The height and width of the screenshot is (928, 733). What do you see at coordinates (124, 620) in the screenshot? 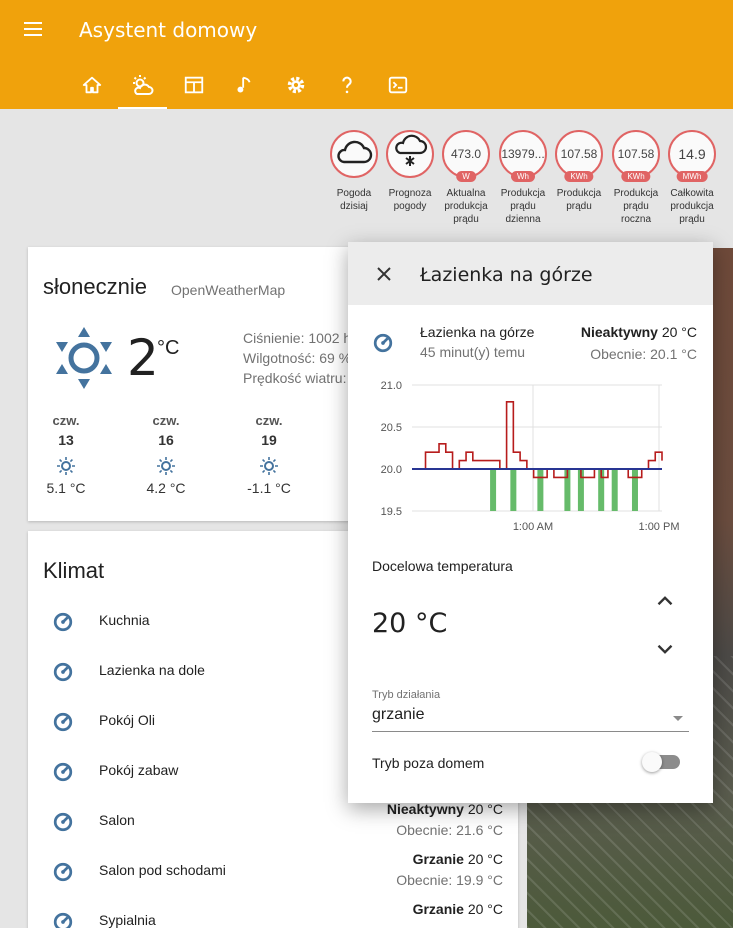
I see `climate-name: Kuchnia` at bounding box center [124, 620].